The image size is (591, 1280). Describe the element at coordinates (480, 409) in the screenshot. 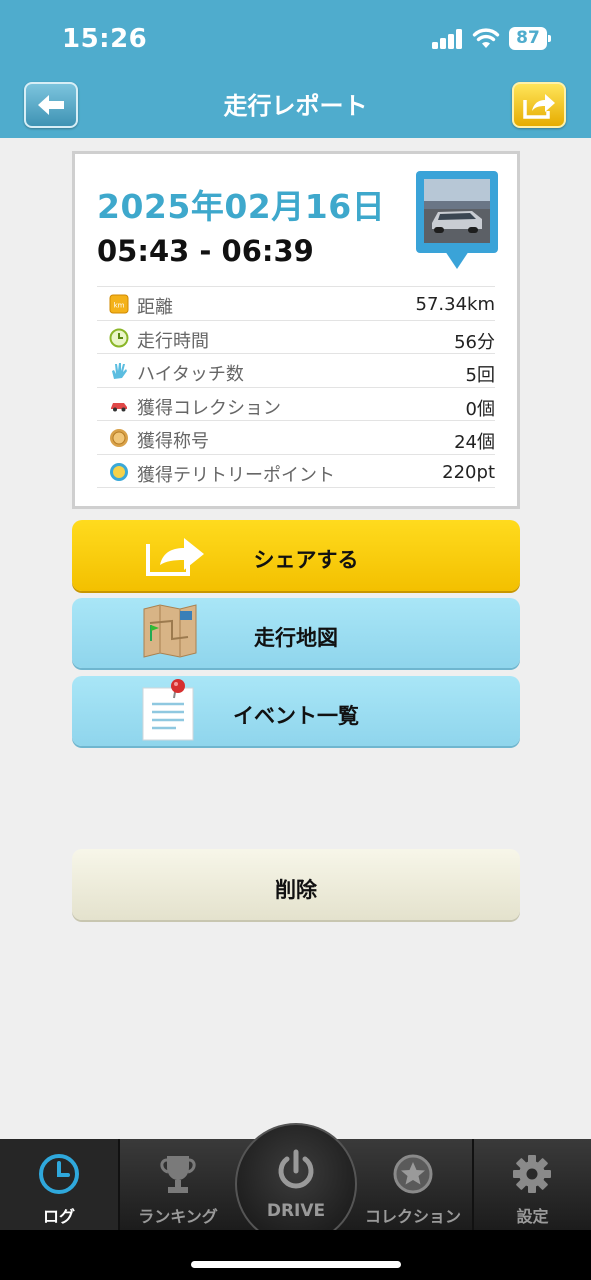

I see `stat-value: 0個` at that location.